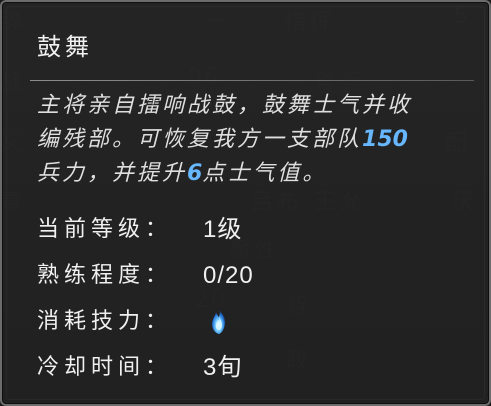  I want to click on description-text: 兵力，并提升, so click(112, 173).